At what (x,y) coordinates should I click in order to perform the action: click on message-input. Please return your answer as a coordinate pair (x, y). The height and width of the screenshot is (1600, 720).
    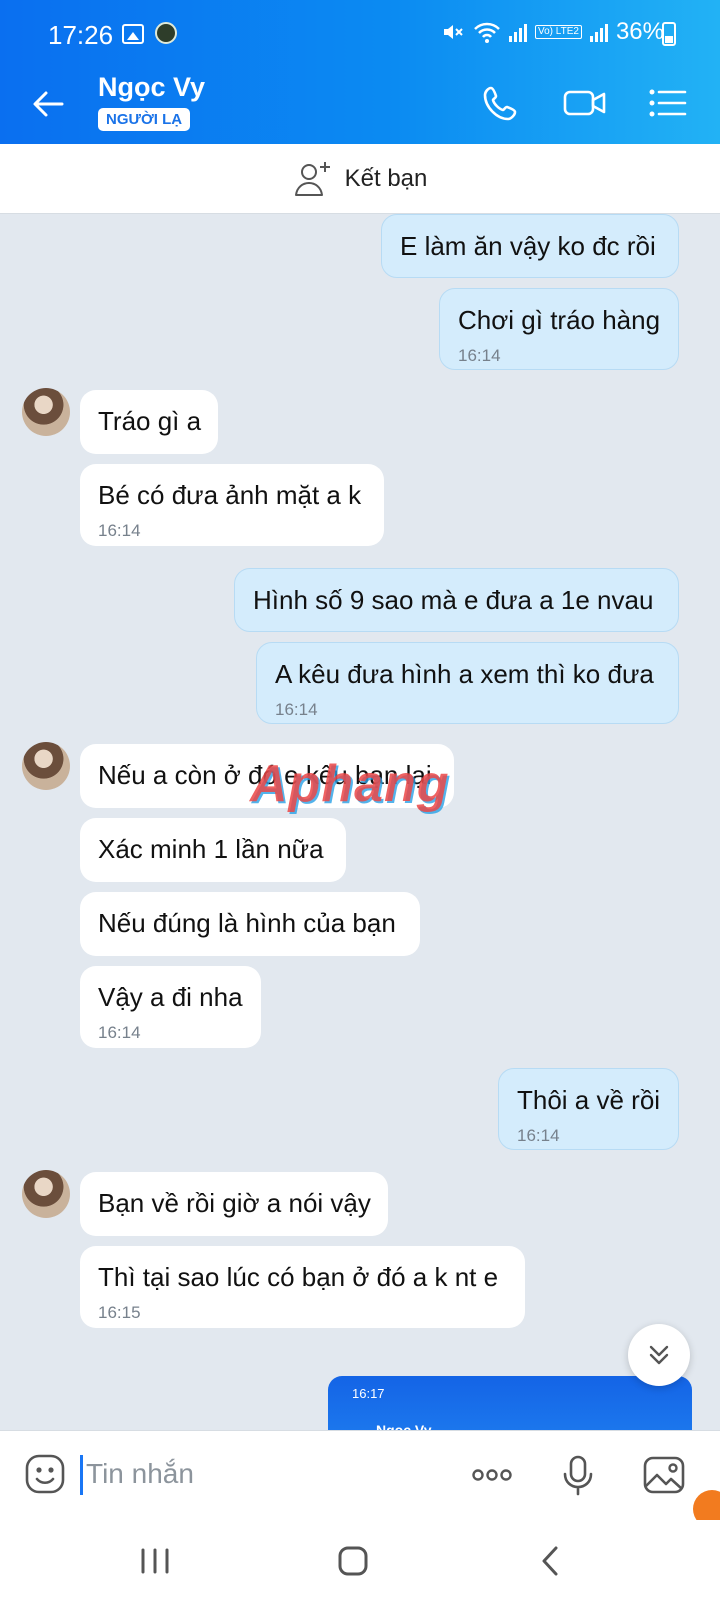
    Looking at the image, I should click on (266, 1474).